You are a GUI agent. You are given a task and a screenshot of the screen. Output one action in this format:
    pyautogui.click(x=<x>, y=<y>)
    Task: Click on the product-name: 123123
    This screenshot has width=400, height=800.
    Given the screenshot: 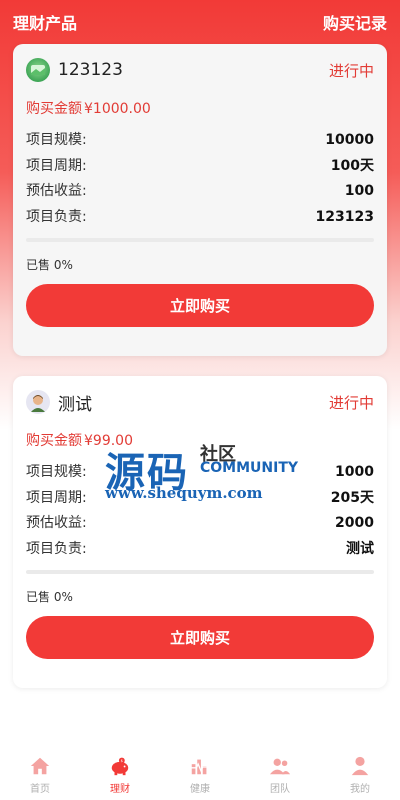 What is the action you would take?
    pyautogui.click(x=90, y=70)
    